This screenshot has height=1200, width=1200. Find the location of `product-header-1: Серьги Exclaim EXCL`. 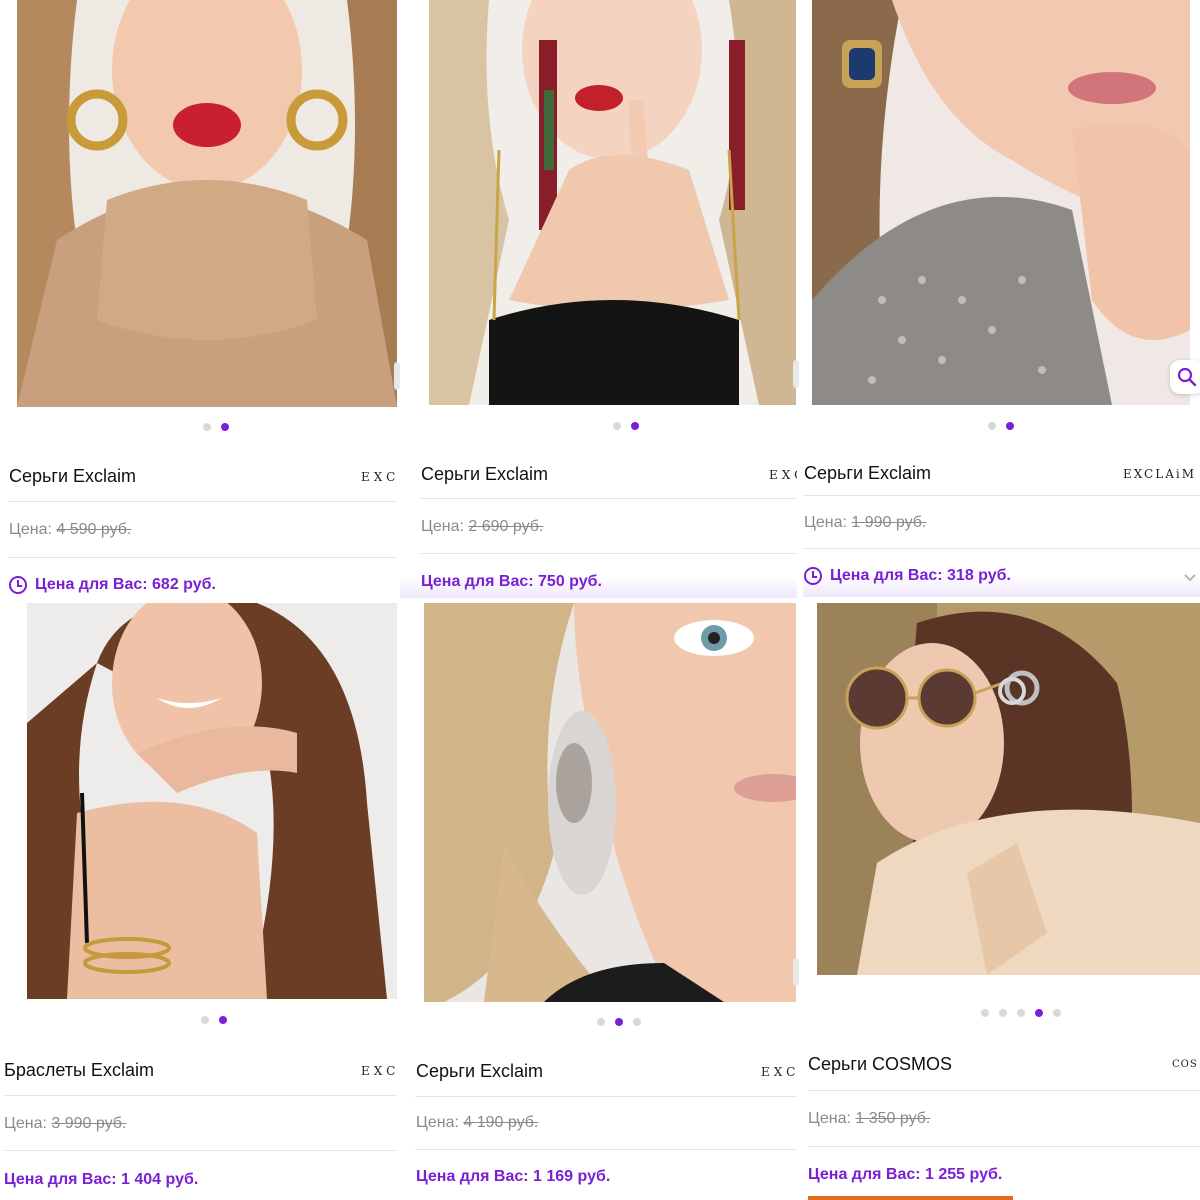

product-header-1: Серьги Exclaim EXCL is located at coordinates (203, 476).